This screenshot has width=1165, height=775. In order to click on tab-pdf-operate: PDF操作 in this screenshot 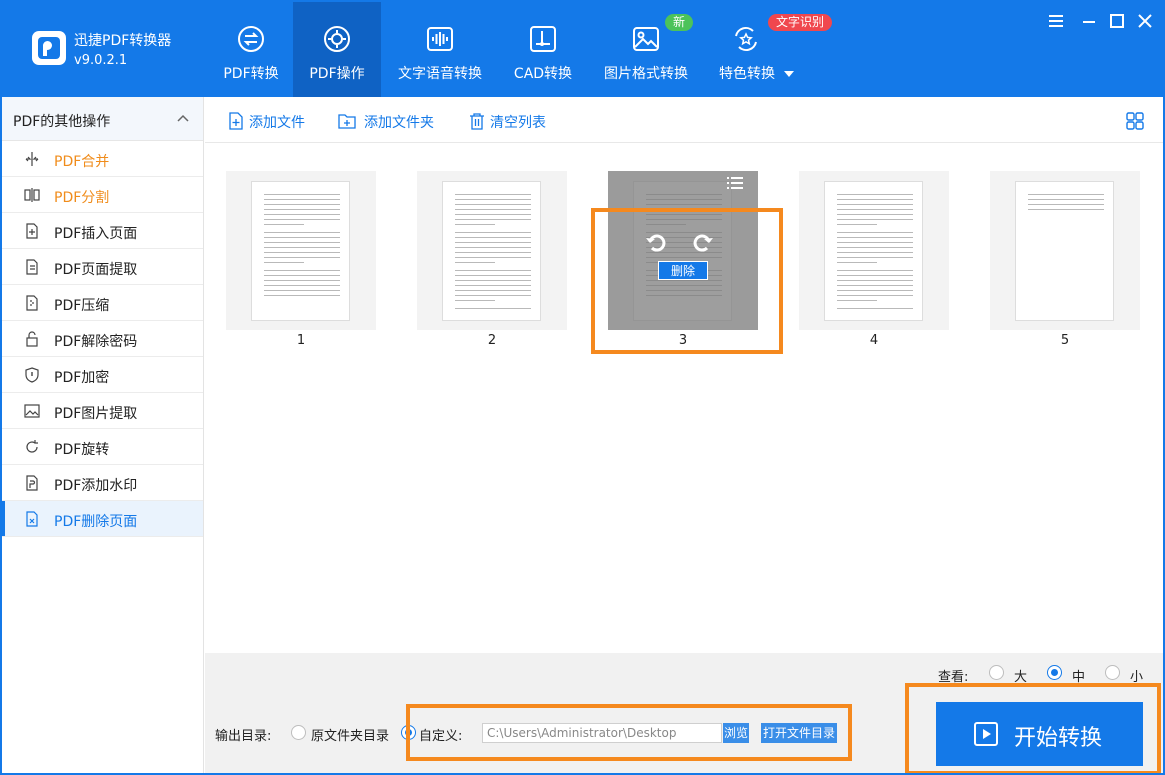, I will do `click(337, 49)`.